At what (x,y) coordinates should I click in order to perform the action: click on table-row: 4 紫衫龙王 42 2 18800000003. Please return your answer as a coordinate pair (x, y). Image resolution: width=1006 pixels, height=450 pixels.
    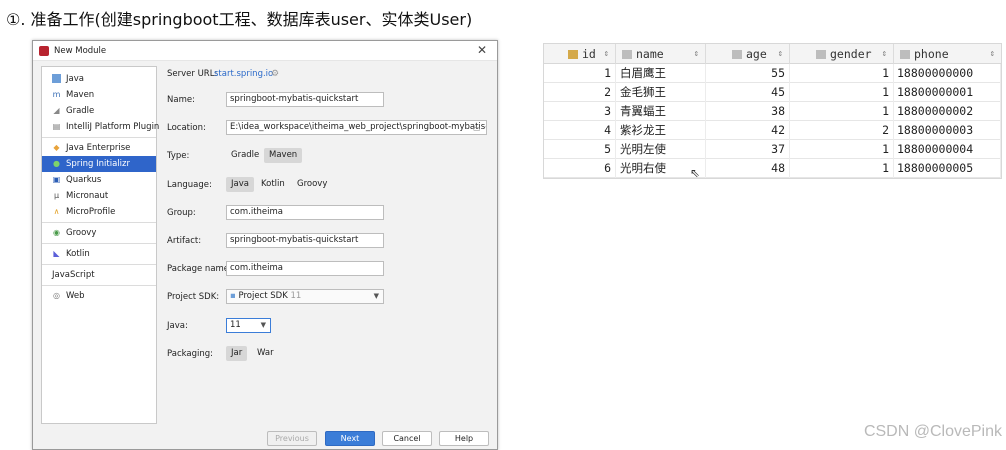
    Looking at the image, I should click on (772, 130).